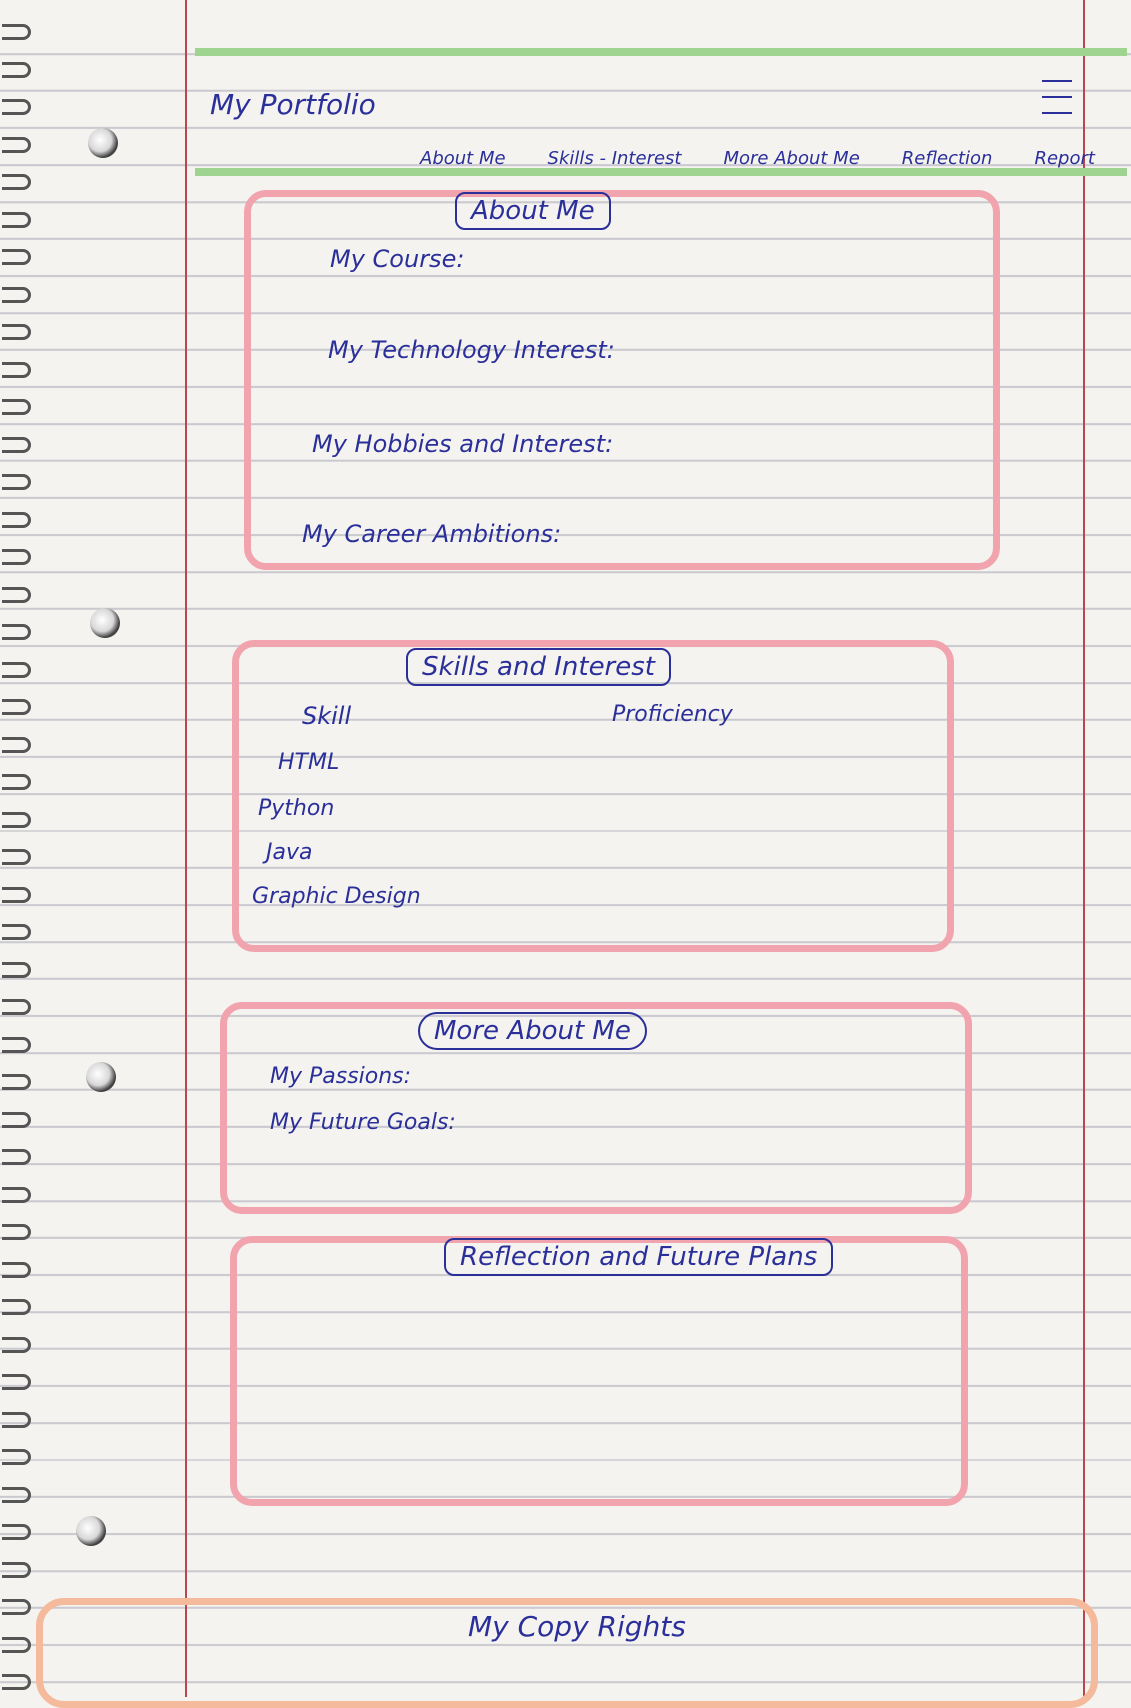 Image resolution: width=1131 pixels, height=1708 pixels. I want to click on reflection-section, so click(599, 1371).